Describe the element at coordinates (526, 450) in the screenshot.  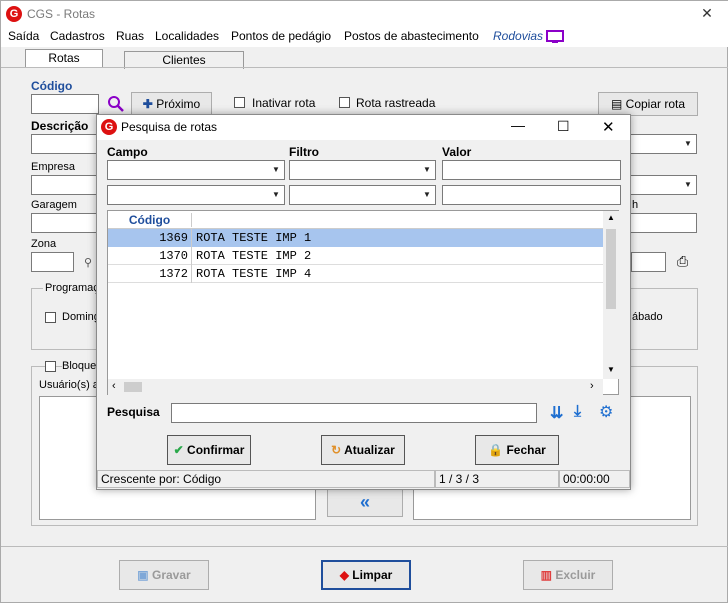
I see `fechar-label: Fechar` at that location.